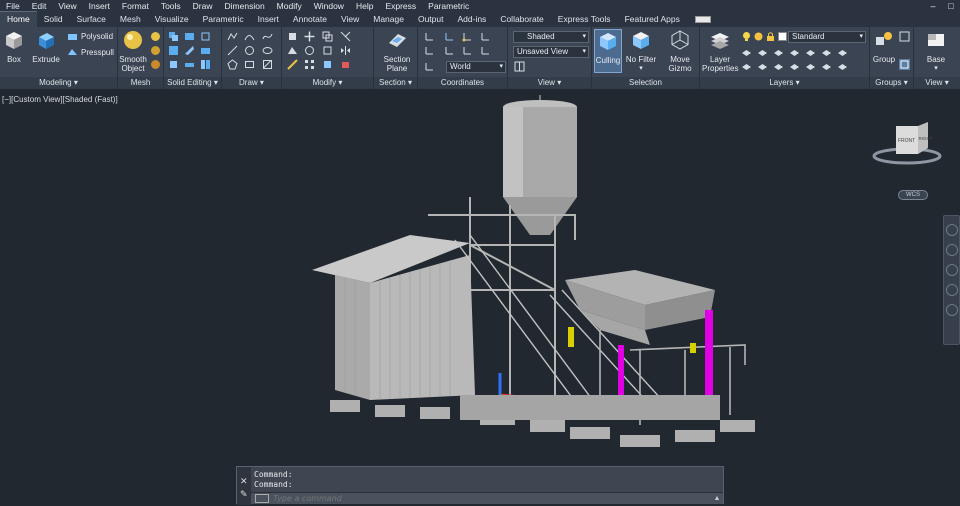 The image size is (960, 506). What do you see at coordinates (155, 50) in the screenshot?
I see `mesh-smooth-less-icon` at bounding box center [155, 50].